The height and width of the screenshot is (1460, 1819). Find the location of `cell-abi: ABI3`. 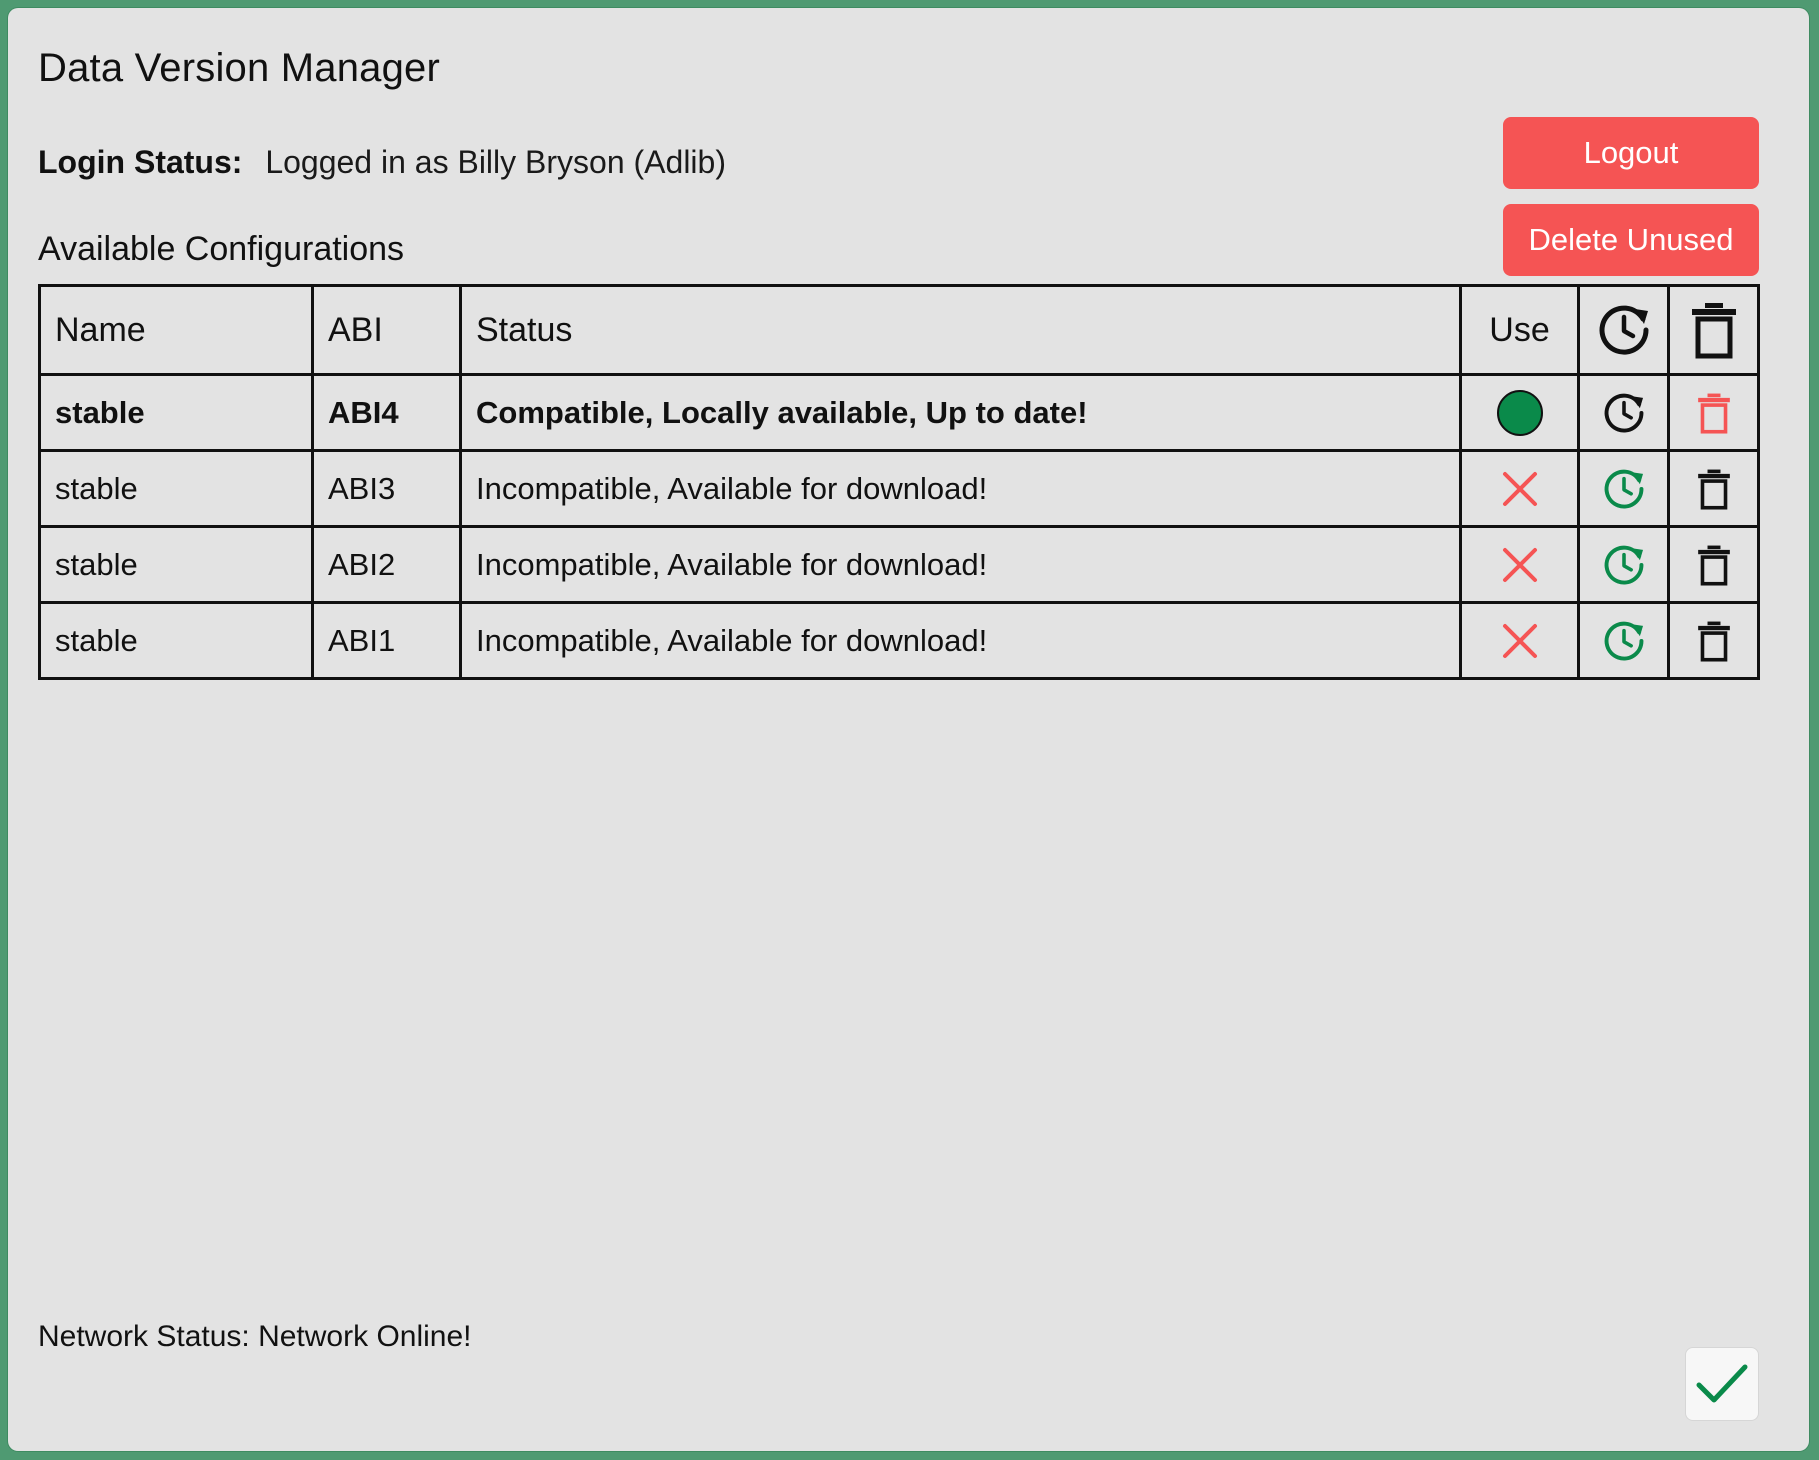

cell-abi: ABI3 is located at coordinates (386, 488).